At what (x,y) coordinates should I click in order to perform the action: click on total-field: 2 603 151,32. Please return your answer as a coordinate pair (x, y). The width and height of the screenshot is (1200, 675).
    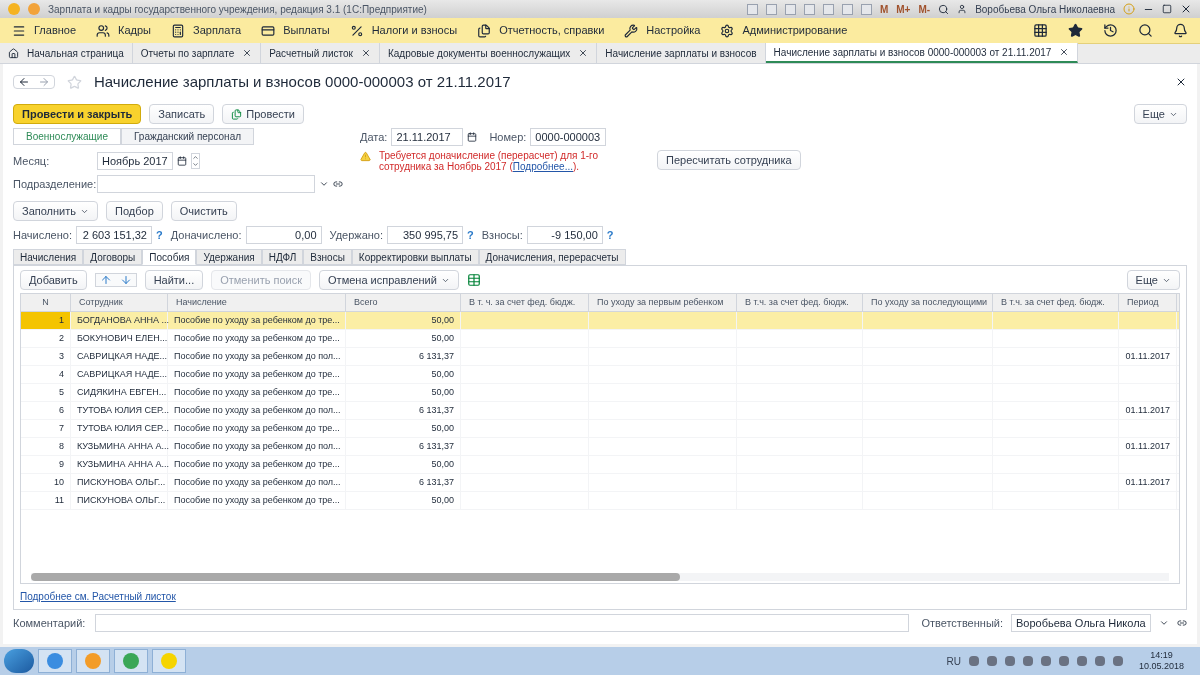
    Looking at the image, I should click on (114, 235).